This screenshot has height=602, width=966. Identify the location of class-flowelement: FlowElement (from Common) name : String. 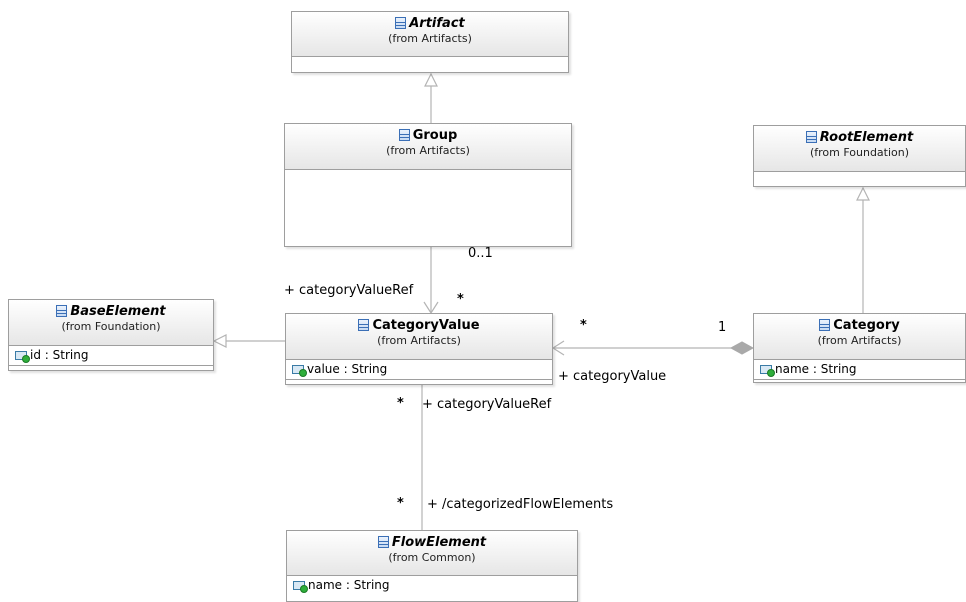
(432, 566).